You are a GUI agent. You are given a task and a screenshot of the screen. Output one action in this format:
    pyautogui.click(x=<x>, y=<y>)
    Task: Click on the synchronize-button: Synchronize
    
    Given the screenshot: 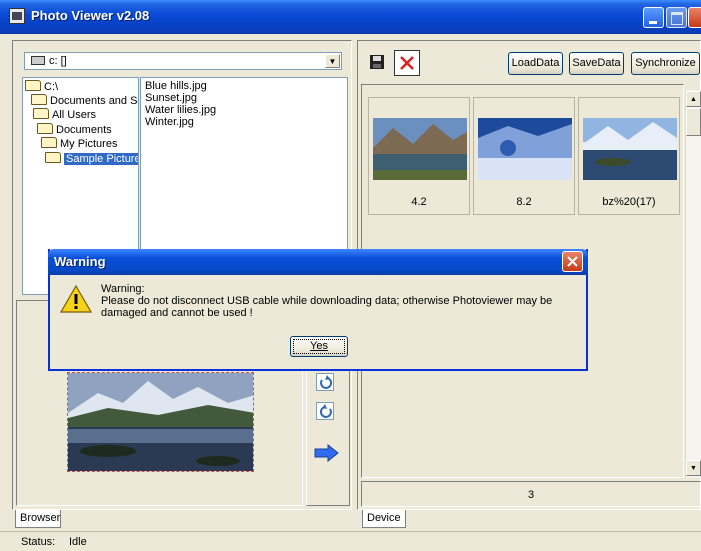 What is the action you would take?
    pyautogui.click(x=665, y=63)
    